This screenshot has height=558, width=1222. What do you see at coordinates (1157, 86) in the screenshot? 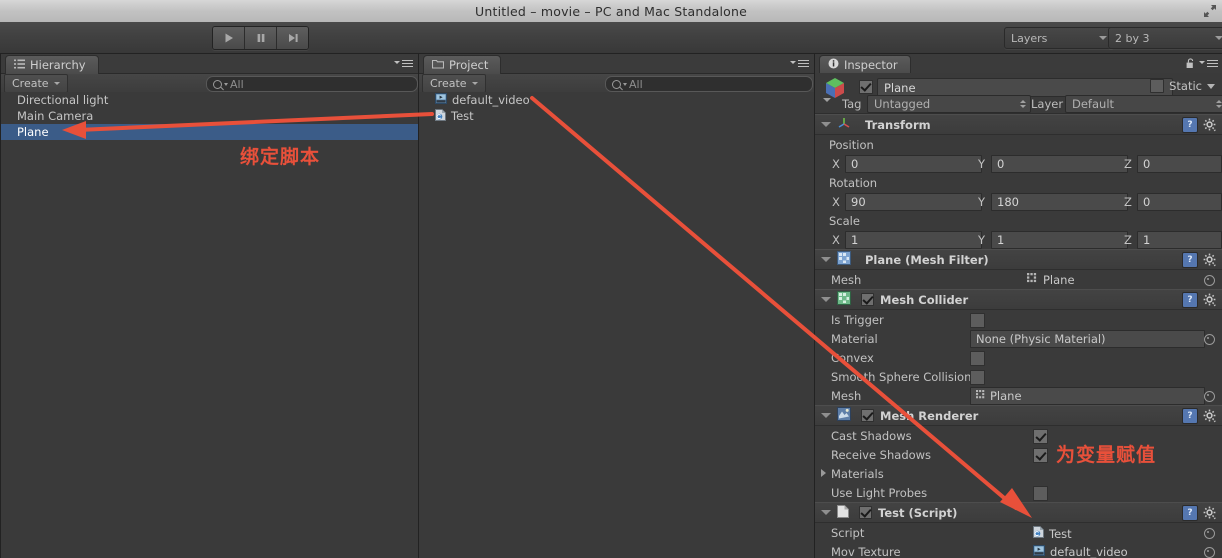
I see `static-checkbox` at bounding box center [1157, 86].